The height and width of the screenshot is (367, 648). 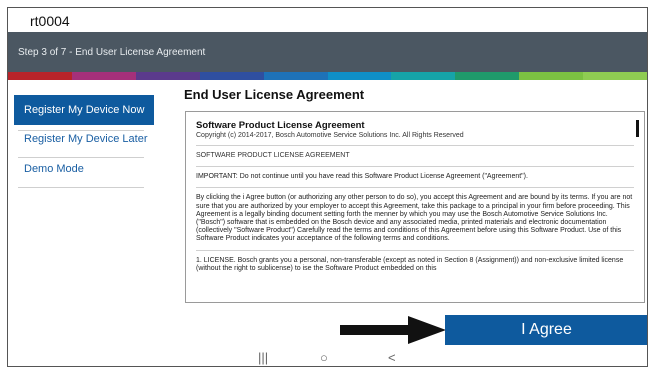 I want to click on page-title: End User License Agreement, so click(x=274, y=94).